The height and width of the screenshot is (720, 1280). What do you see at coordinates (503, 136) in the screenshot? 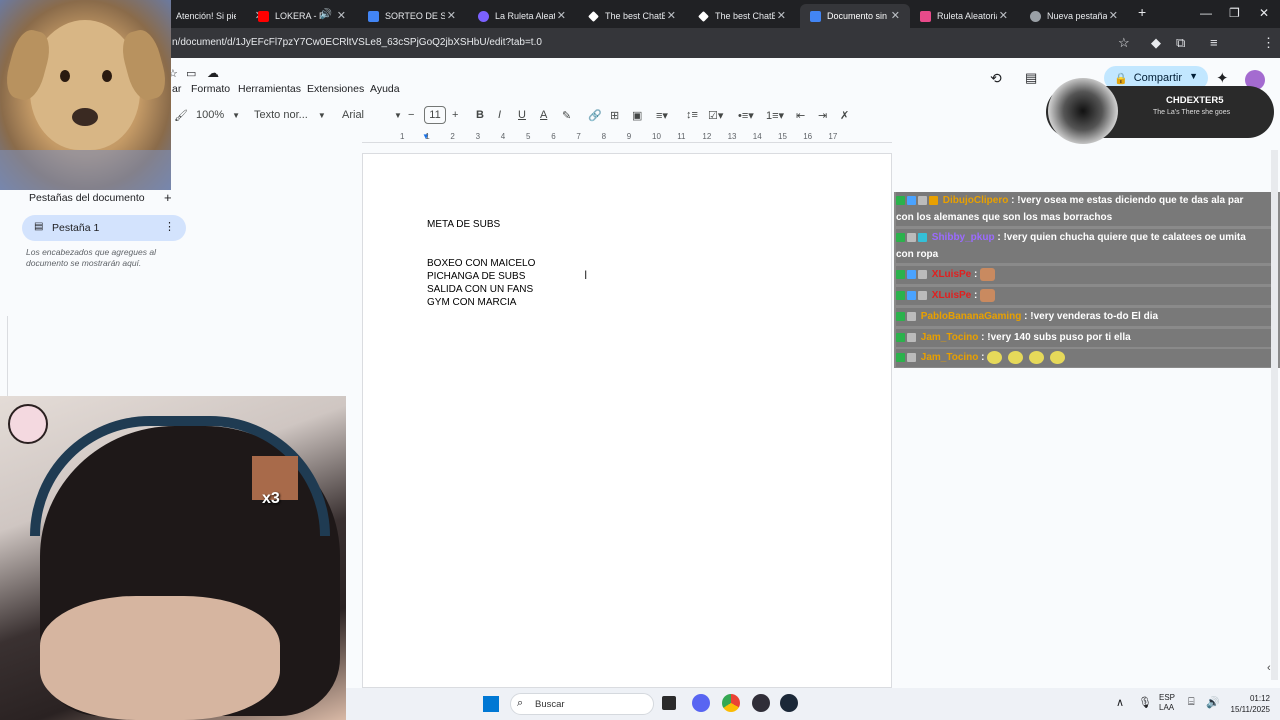
I see `ruler-tick-label: 4` at bounding box center [503, 136].